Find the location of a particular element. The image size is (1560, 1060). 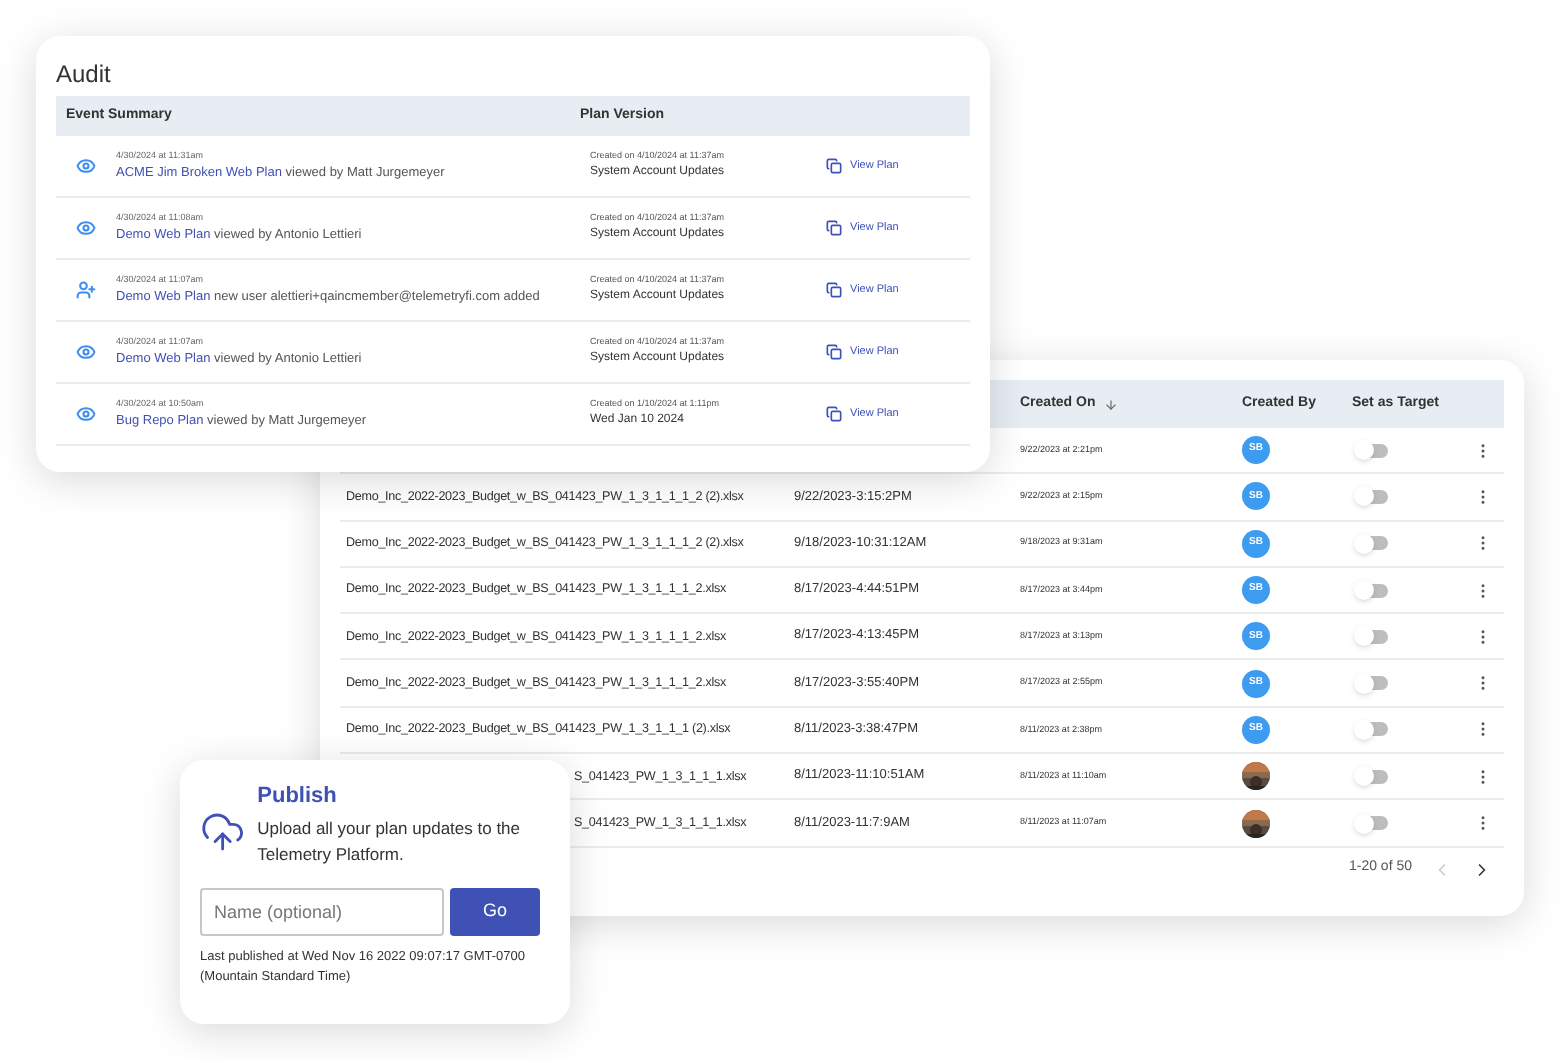

publish-title: Publish is located at coordinates (298, 797).